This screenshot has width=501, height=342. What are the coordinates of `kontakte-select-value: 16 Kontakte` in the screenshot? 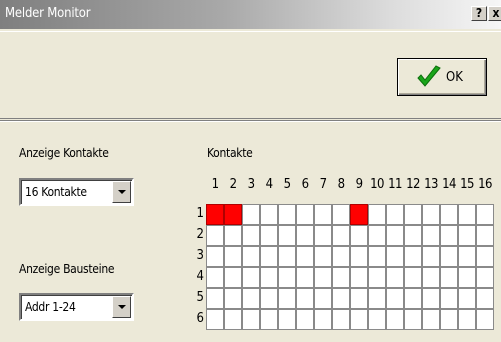 It's located at (56, 192).